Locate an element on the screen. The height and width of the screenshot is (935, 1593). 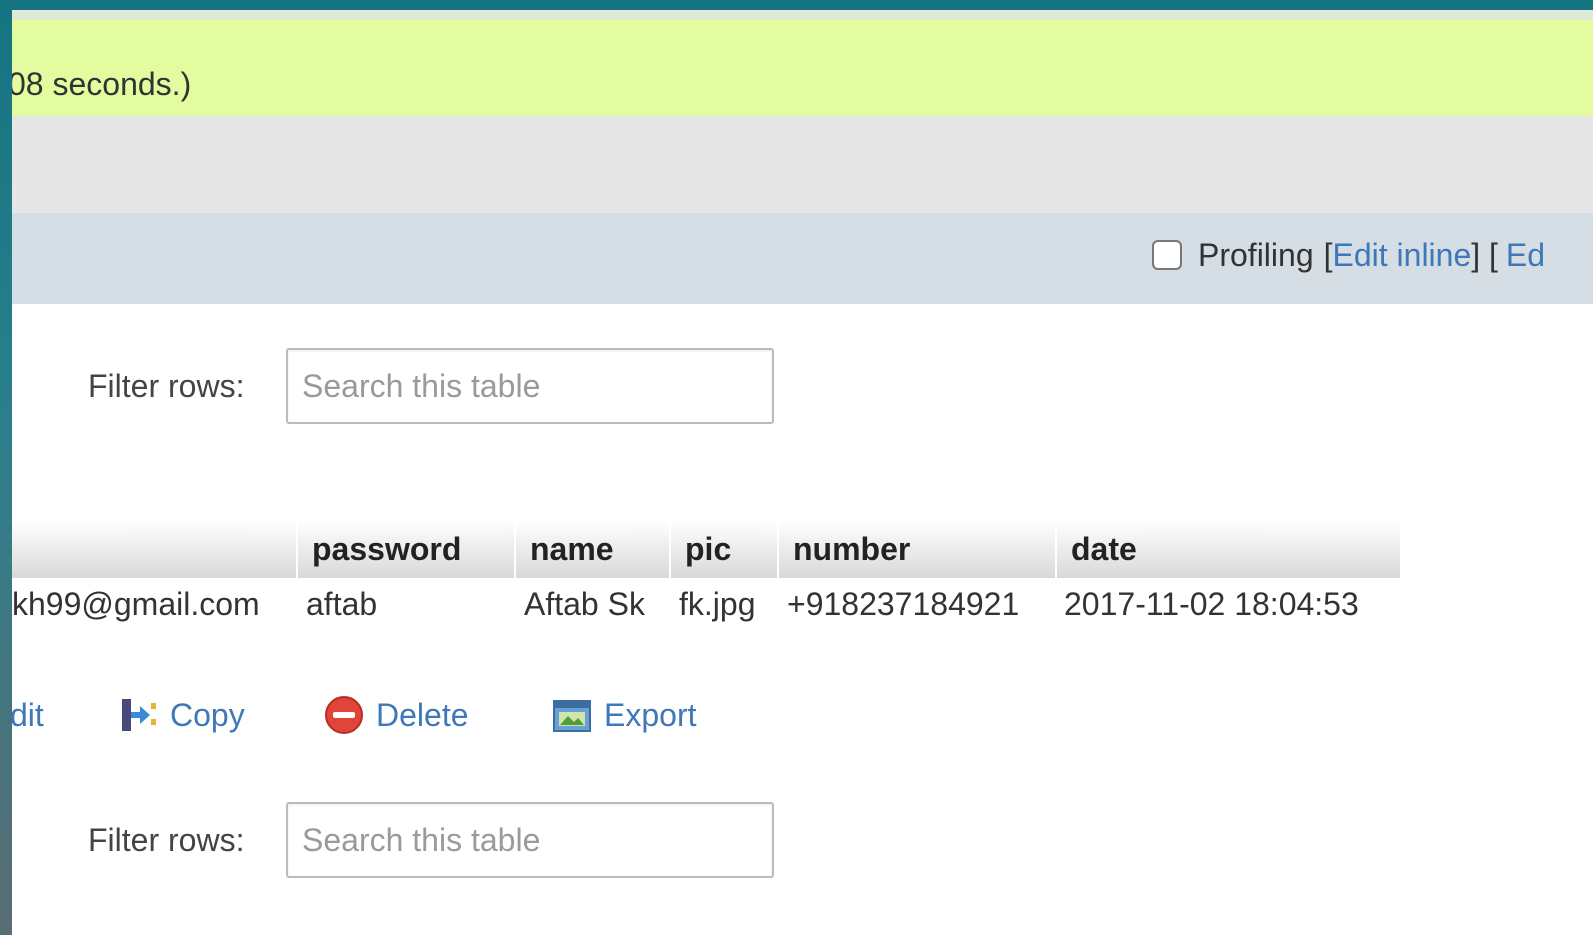
query-options-bar: Profiling [ Edit inline ] [ Ed is located at coordinates (802, 258).